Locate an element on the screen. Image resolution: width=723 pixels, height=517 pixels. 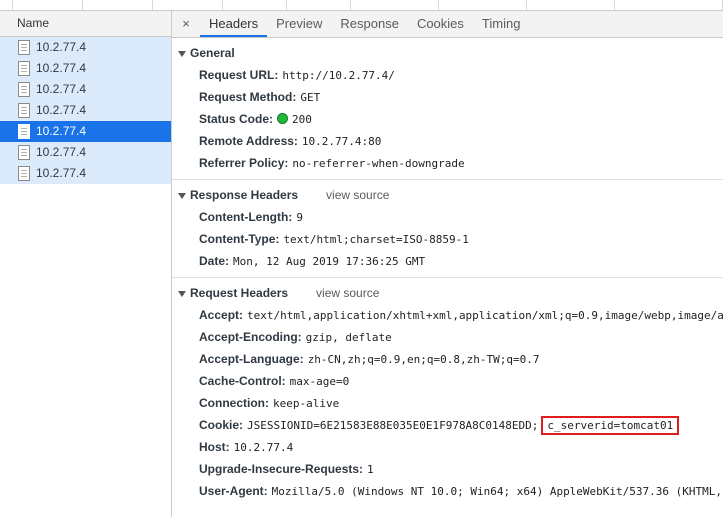
tab-headers: Headers is located at coordinates (234, 24).